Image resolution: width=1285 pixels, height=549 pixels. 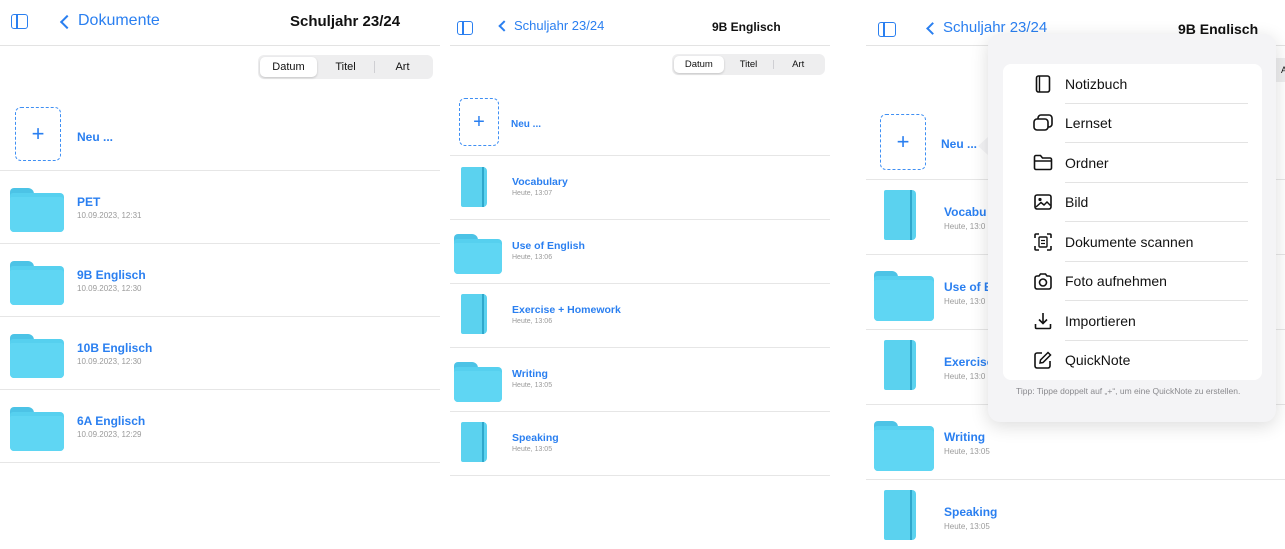 I want to click on back-button-label: Dokumente, so click(x=119, y=20).